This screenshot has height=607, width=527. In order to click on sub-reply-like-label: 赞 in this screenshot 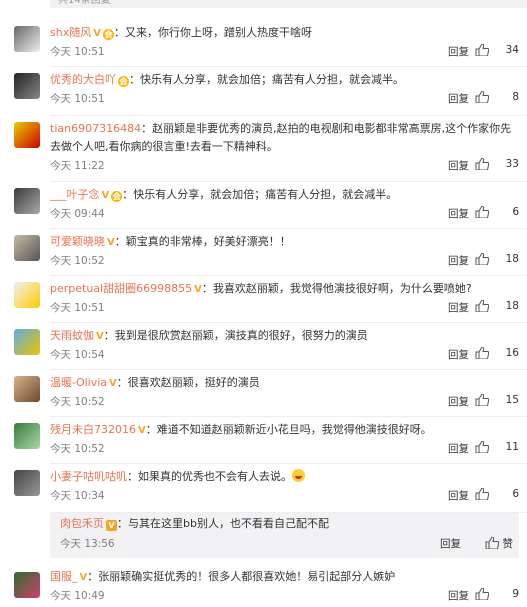, I will do `click(508, 544)`.